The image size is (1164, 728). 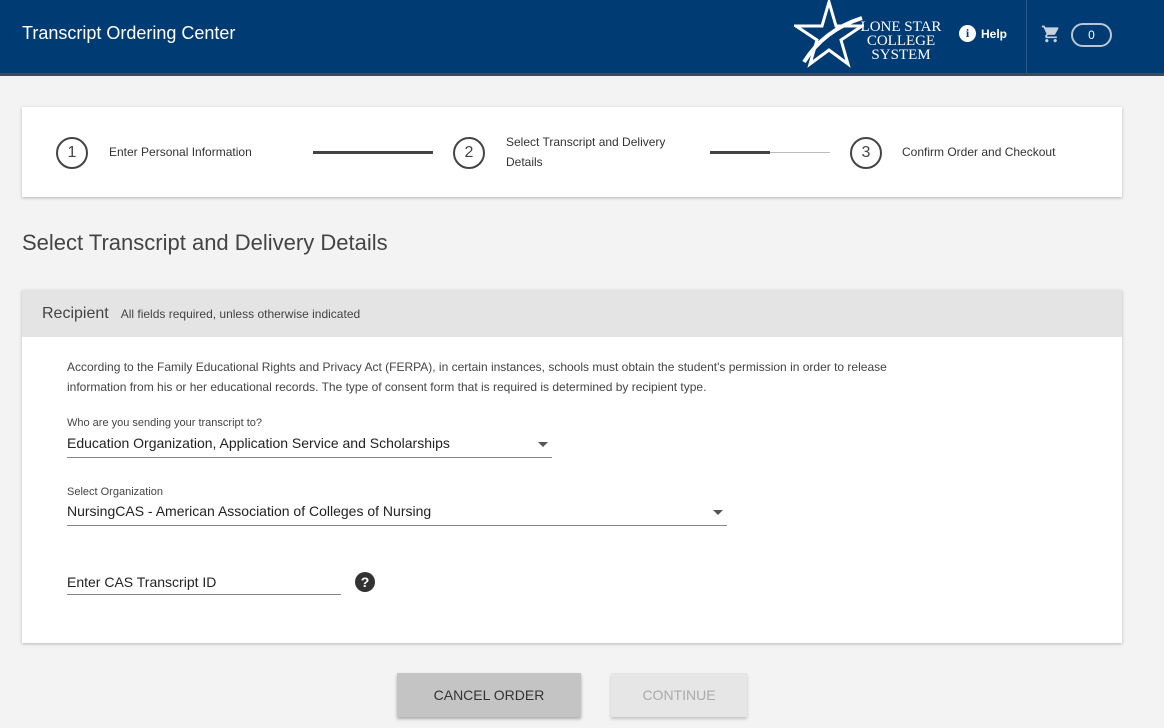 I want to click on shopping-cart-icon, so click(x=1051, y=34).